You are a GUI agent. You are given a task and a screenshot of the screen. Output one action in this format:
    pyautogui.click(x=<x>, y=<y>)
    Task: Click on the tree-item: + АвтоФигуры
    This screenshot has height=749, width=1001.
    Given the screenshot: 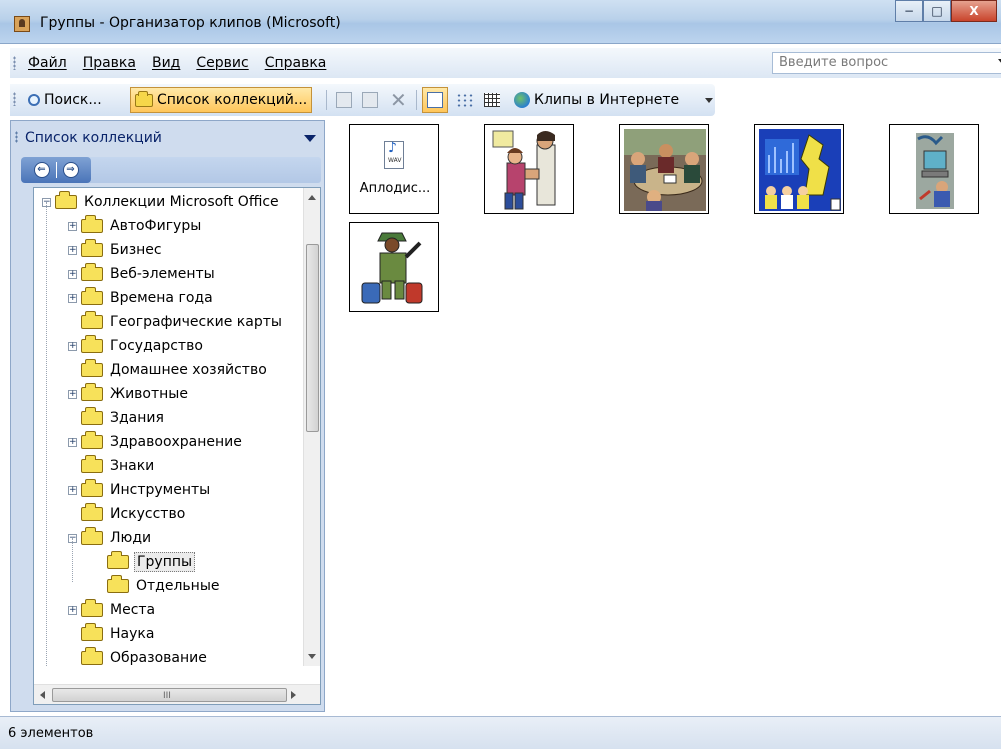 What is the action you would take?
    pyautogui.click(x=135, y=226)
    